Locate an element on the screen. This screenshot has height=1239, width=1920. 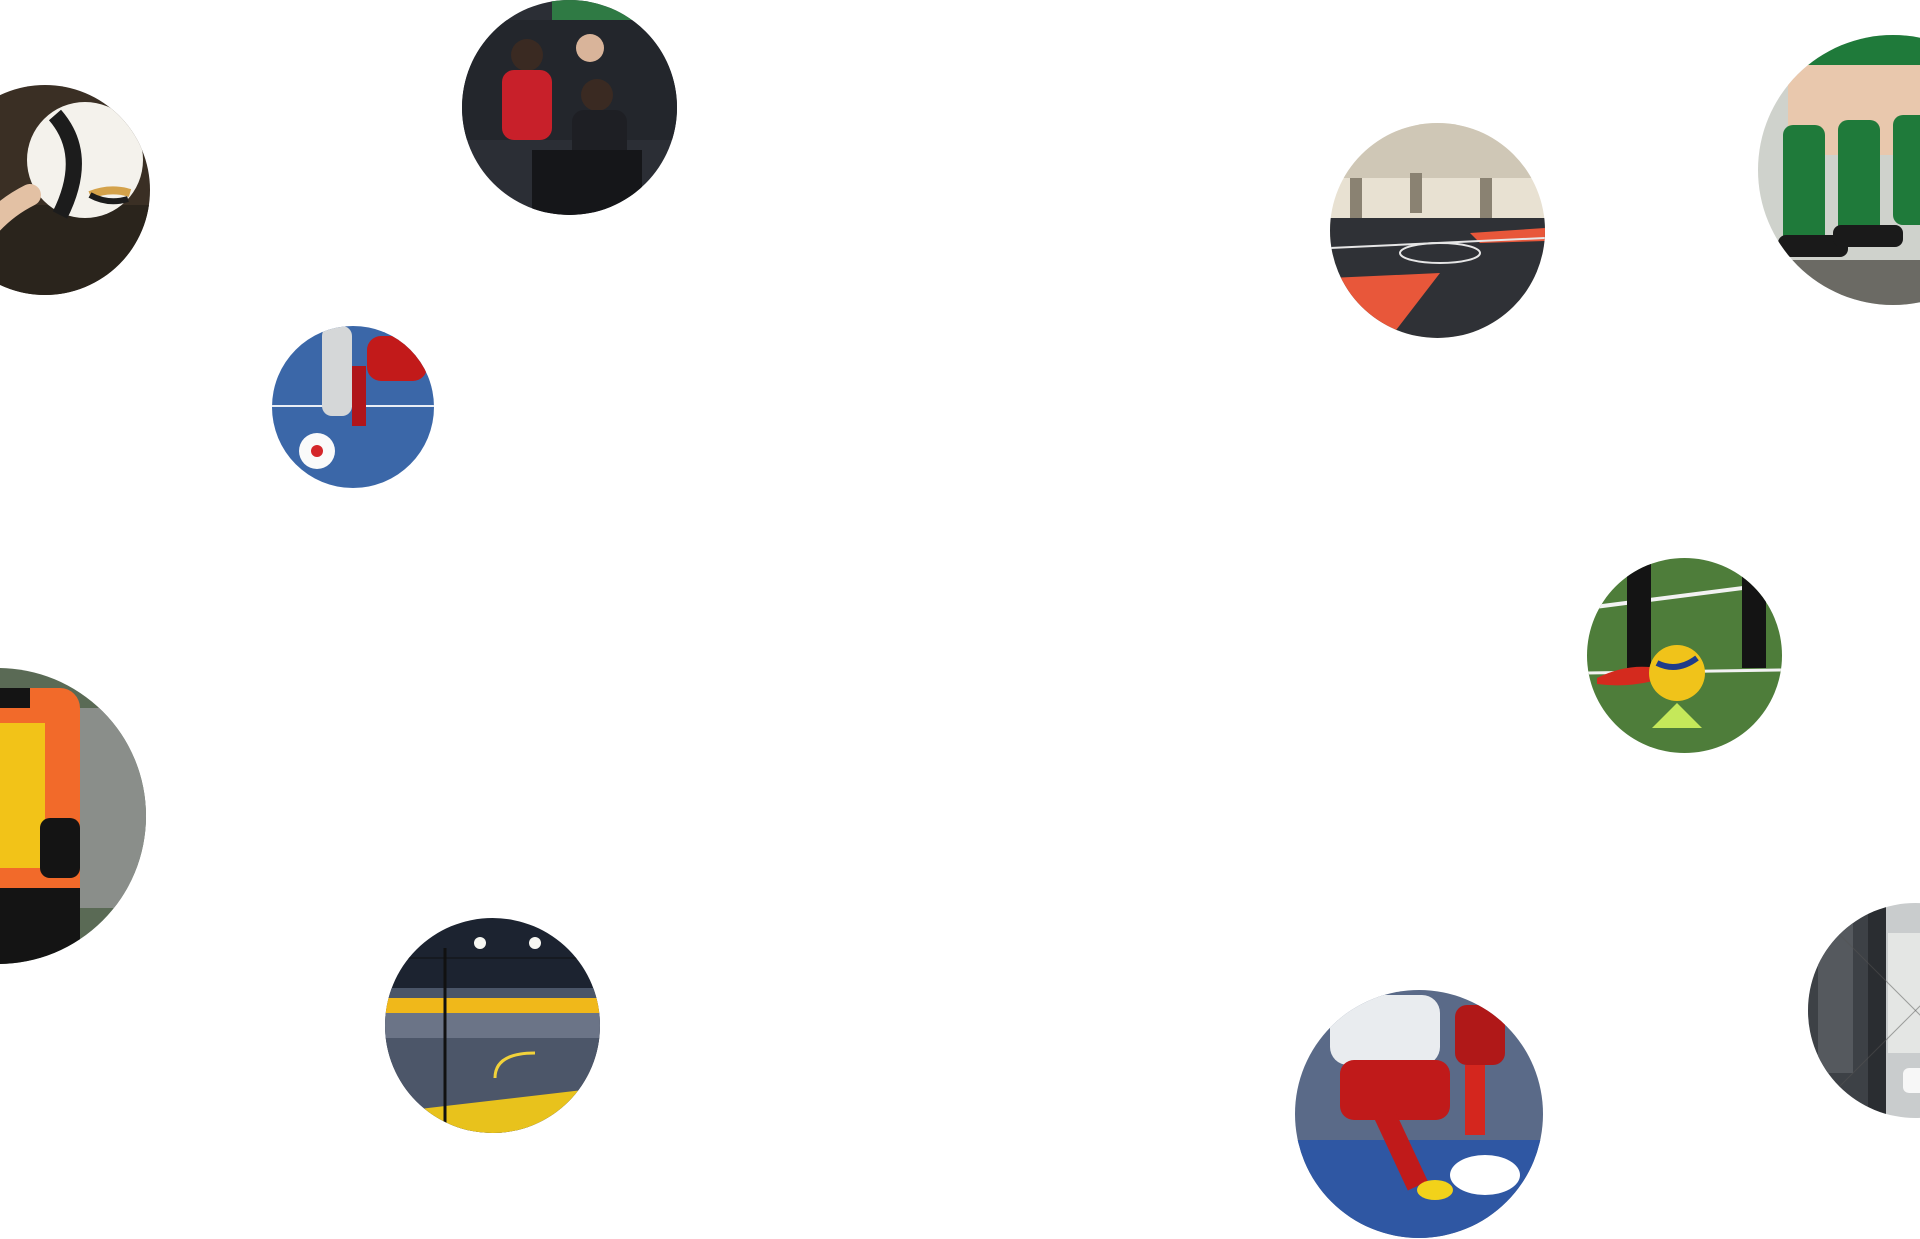
futsal-tackle-photo is located at coordinates (1419, 1114).